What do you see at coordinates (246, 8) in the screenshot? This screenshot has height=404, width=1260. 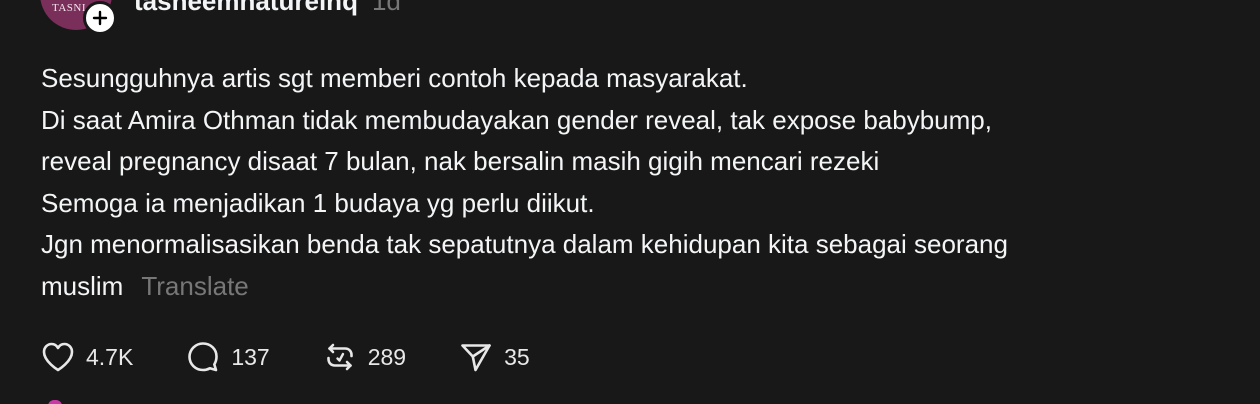 I see `username: tasneemnatureinq` at bounding box center [246, 8].